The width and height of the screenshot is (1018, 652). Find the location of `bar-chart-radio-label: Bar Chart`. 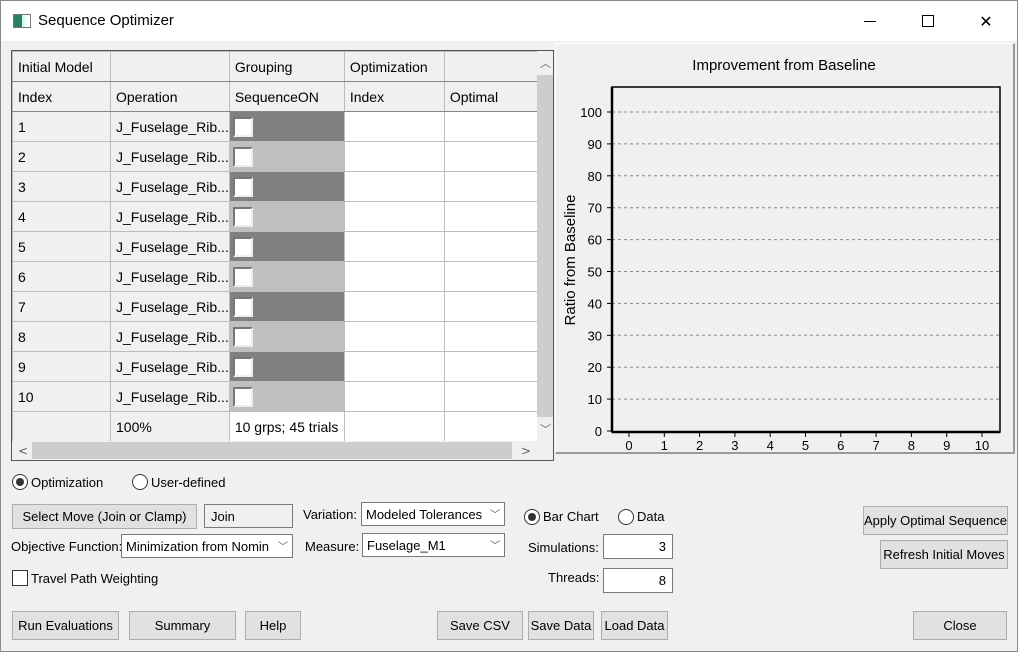

bar-chart-radio-label: Bar Chart is located at coordinates (571, 516).